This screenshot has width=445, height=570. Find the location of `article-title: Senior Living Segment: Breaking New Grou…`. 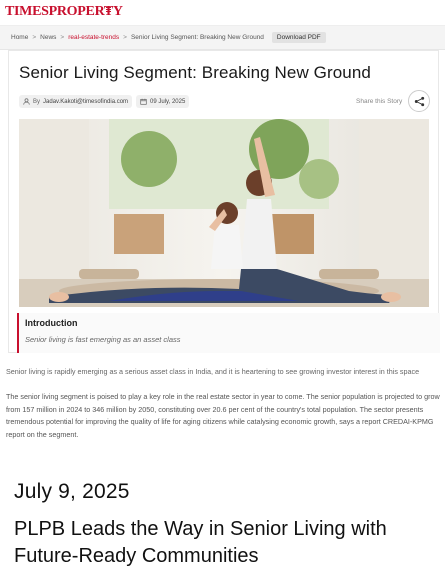

article-title: Senior Living Segment: Breaking New Grou… is located at coordinates (195, 72).